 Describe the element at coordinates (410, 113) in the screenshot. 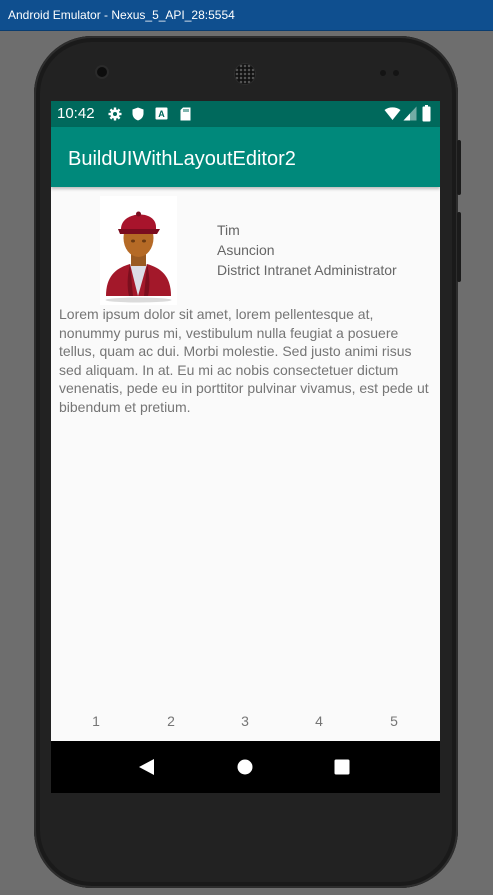

I see `cellular-icon` at that location.